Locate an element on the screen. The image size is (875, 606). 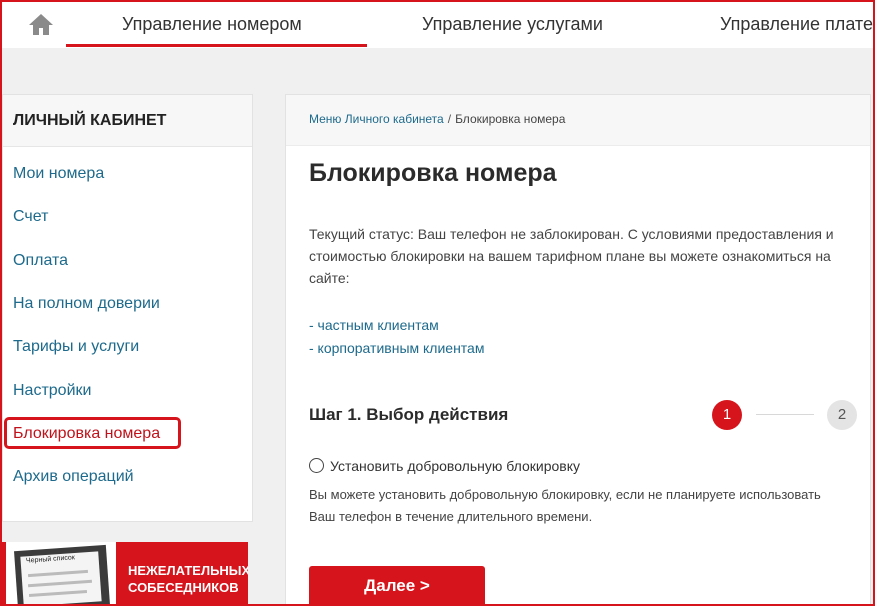
sidebar-item-full-trust: На полном доверии is located at coordinates (86, 304).